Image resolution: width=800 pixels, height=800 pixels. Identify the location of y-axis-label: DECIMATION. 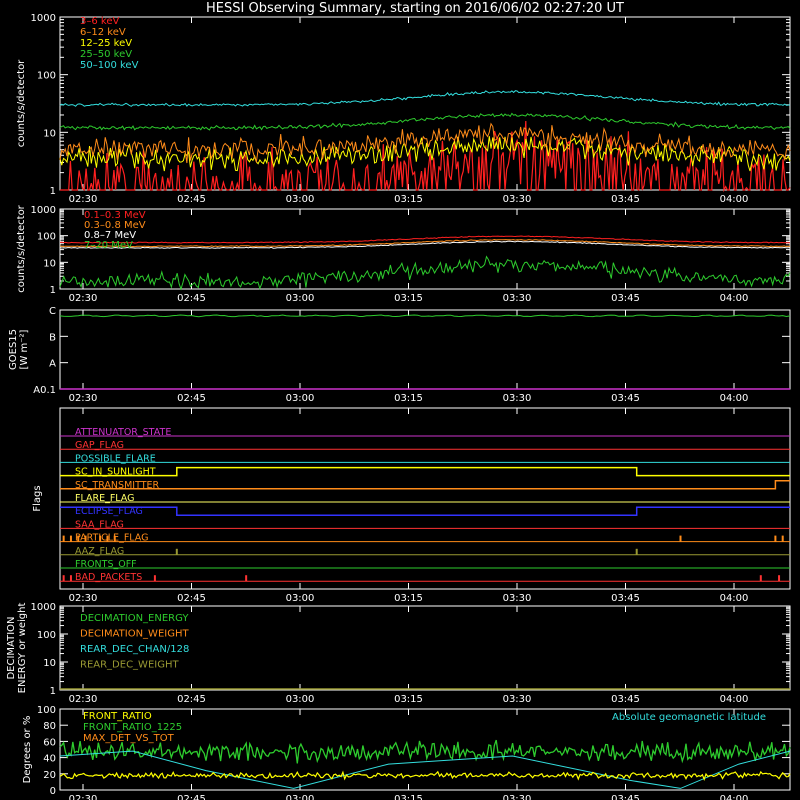
(11, 647).